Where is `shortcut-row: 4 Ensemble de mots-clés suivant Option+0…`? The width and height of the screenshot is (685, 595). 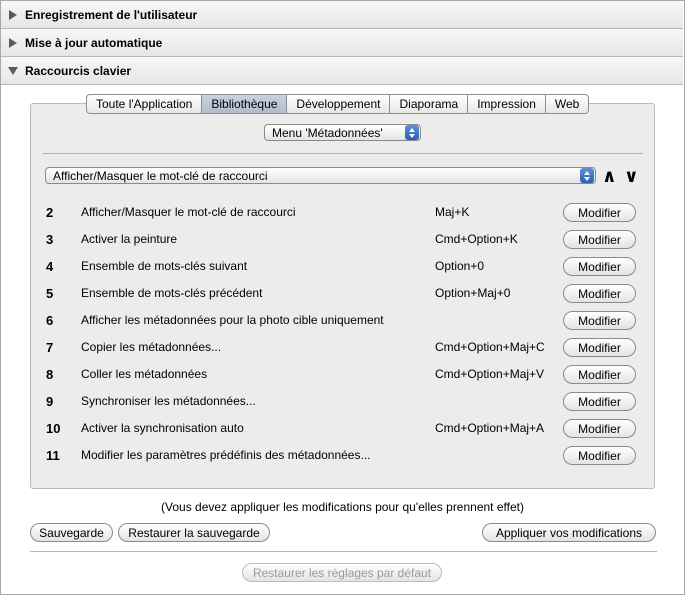
shortcut-row: 4 Ensemble de mots-clés suivant Option+0… is located at coordinates (344, 266).